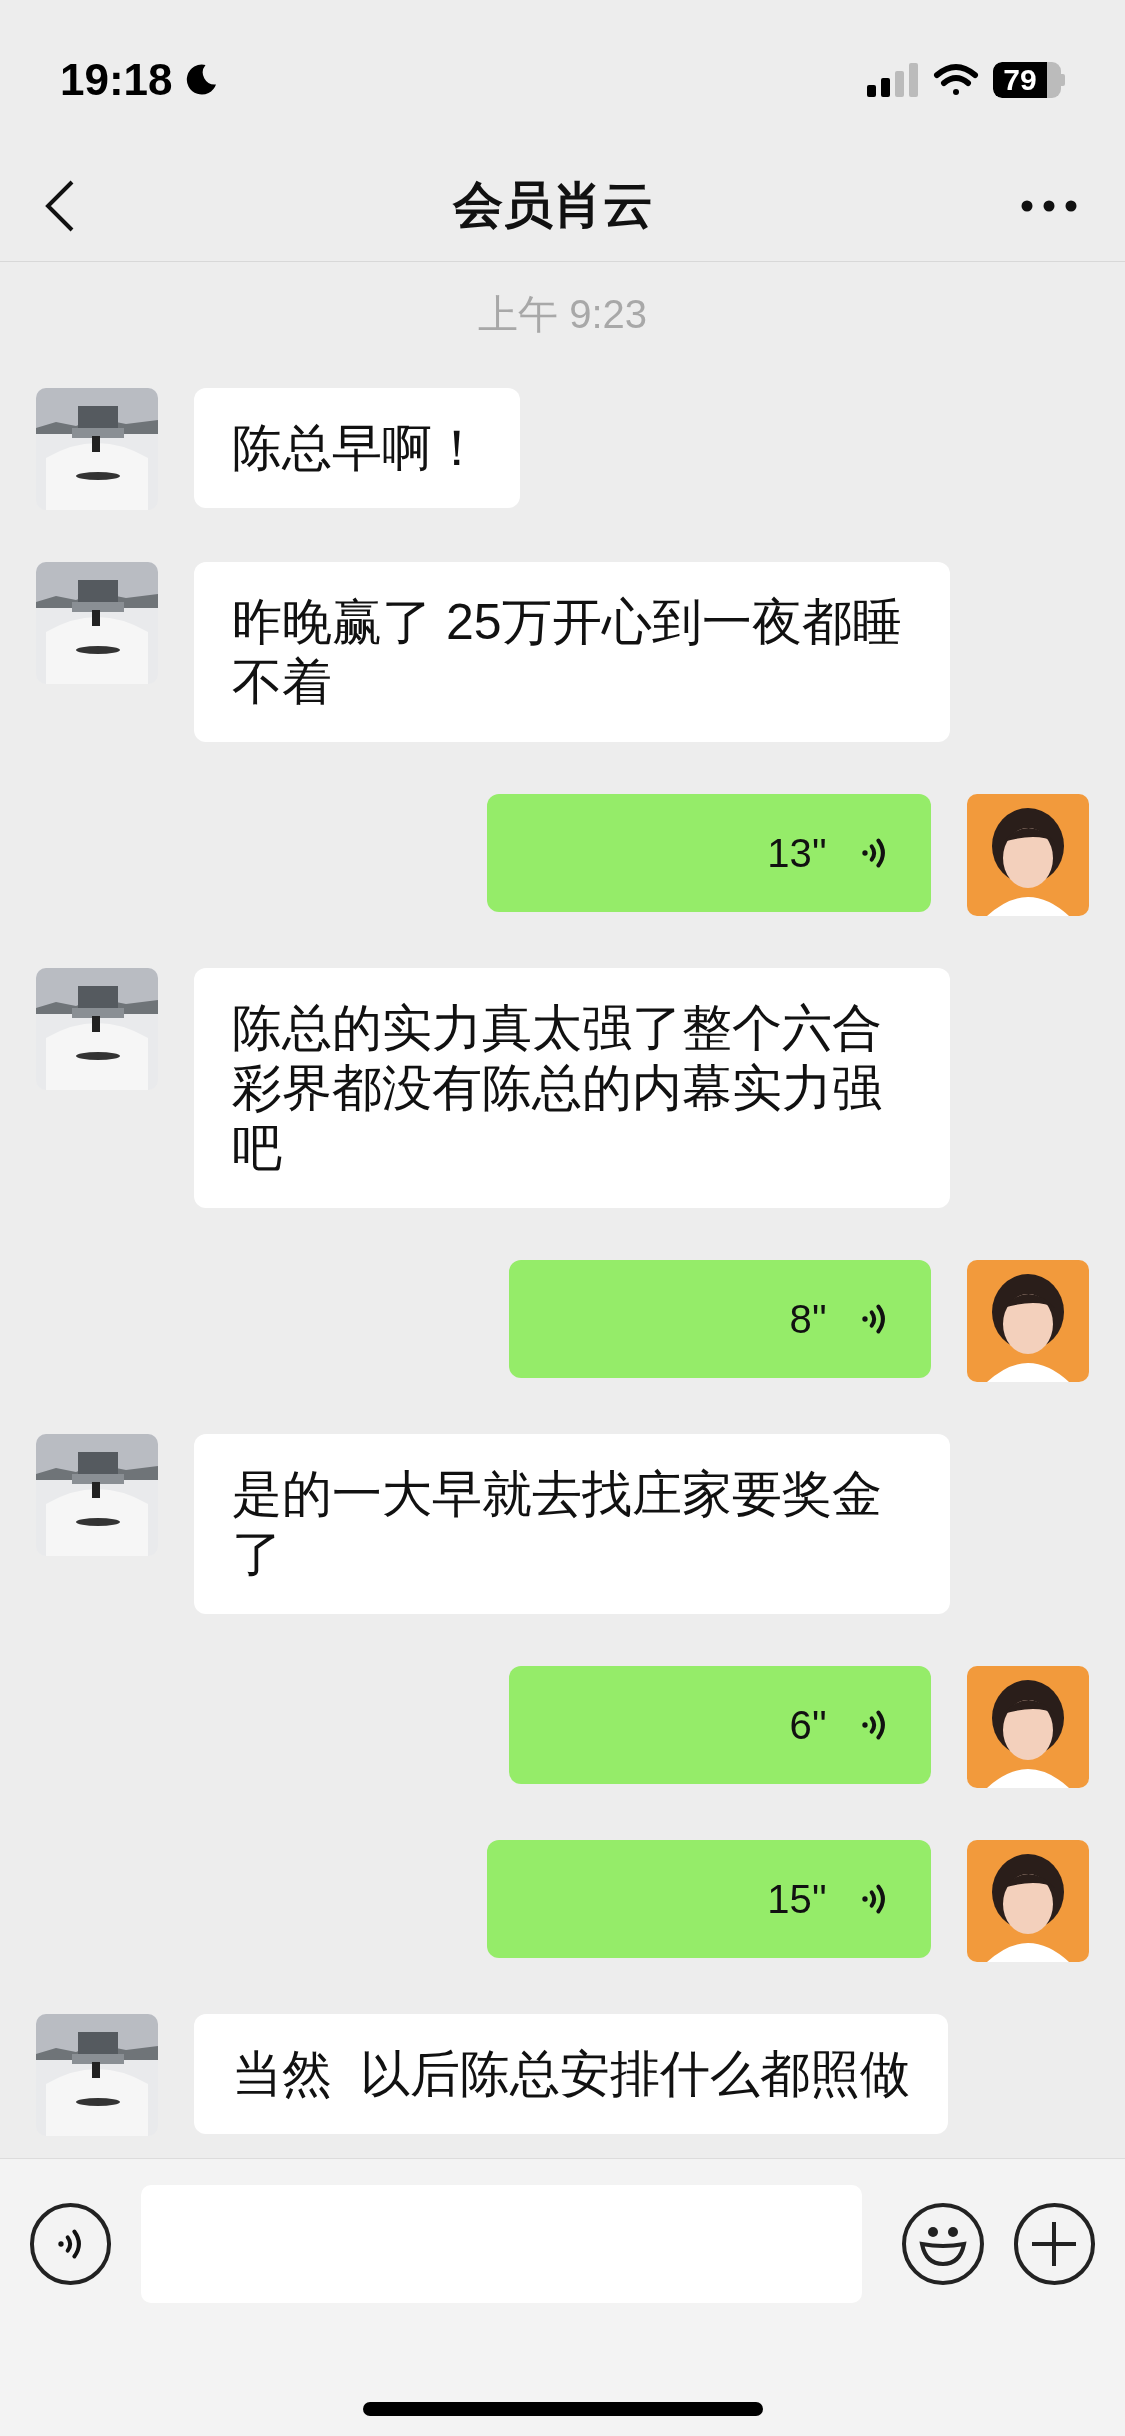 The image size is (1125, 2436). What do you see at coordinates (956, 80) in the screenshot?
I see `wifi-icon` at bounding box center [956, 80].